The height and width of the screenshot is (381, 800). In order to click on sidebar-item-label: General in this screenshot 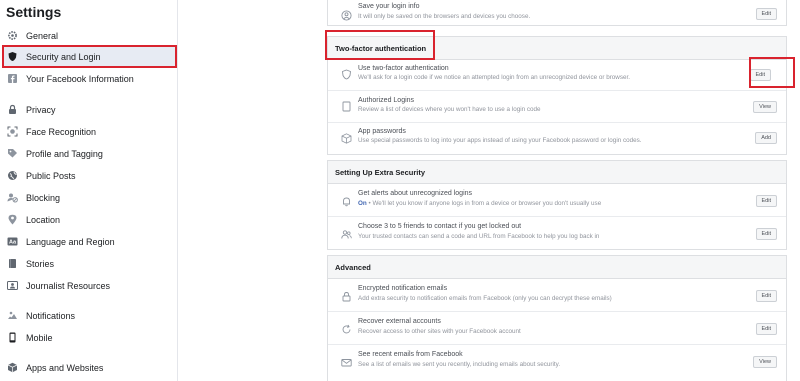, I will do `click(42, 35)`.